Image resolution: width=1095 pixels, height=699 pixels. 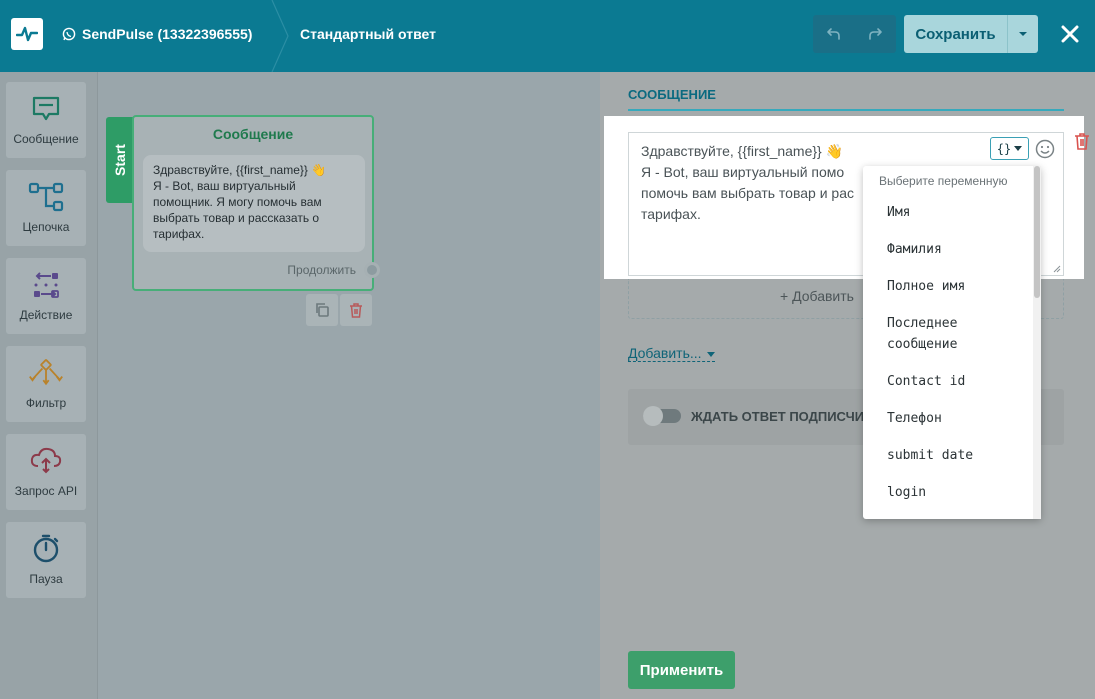 What do you see at coordinates (253, 134) in the screenshot?
I see `node-title: Сообщение` at bounding box center [253, 134].